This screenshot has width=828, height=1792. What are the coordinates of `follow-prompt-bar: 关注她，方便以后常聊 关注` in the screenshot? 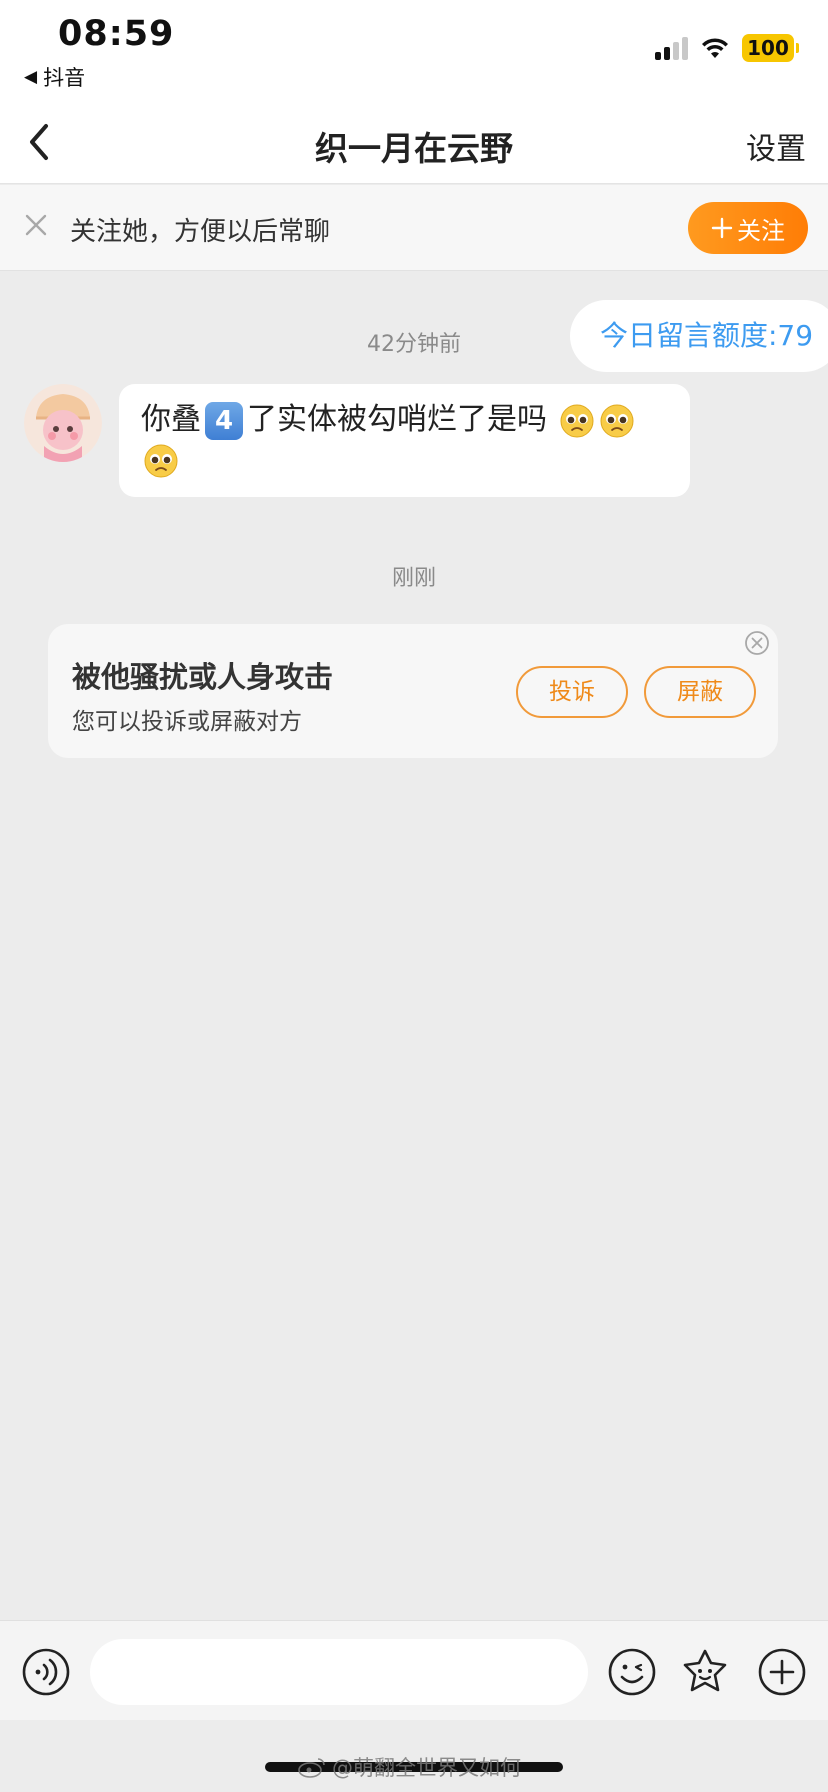 It's located at (414, 228).